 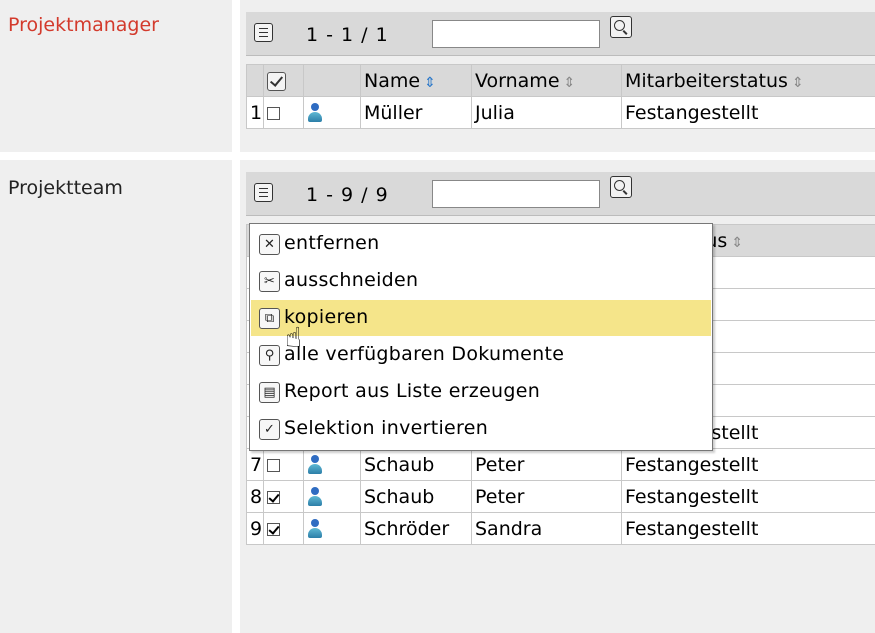 I want to click on table-header-row: Name ⇕ Vorname ⇕ Mitarbeiterstatus ⇕, so click(x=560, y=80).